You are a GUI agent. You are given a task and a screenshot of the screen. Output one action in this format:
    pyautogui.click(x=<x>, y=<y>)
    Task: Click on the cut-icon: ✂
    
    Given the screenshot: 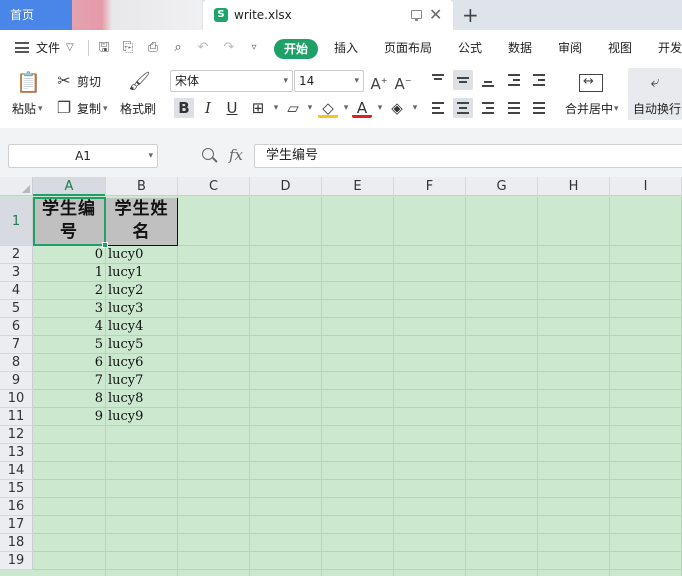 What is the action you would take?
    pyautogui.click(x=64, y=81)
    